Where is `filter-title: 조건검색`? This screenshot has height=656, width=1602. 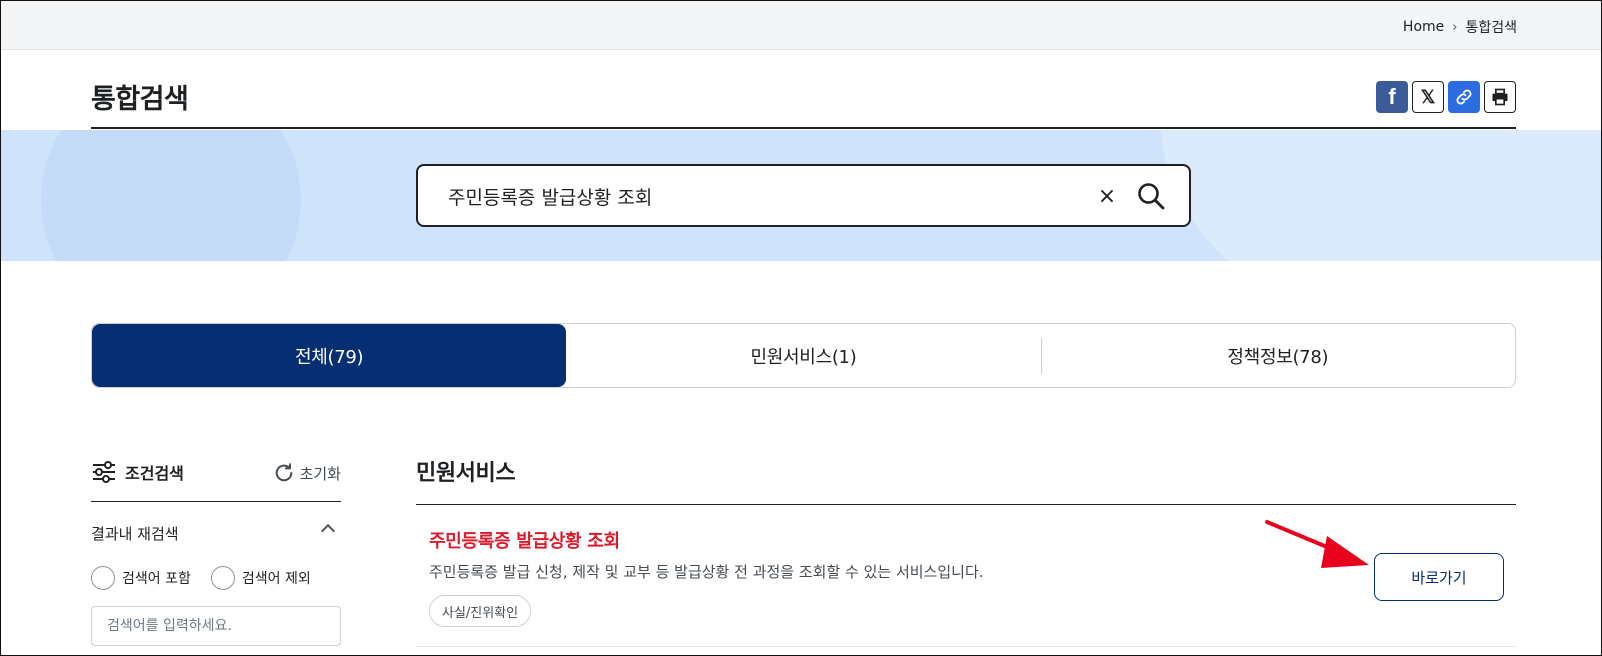
filter-title: 조건검색 is located at coordinates (137, 472).